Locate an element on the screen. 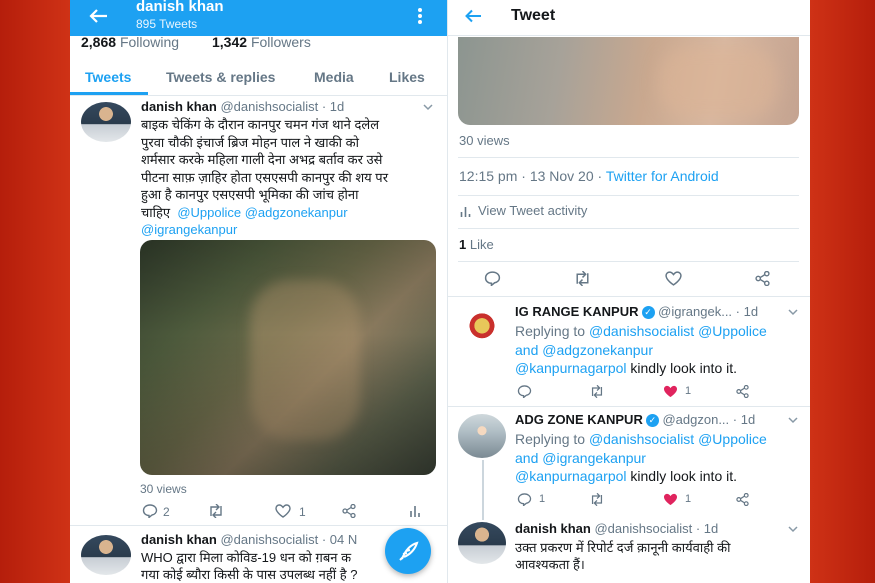 The height and width of the screenshot is (583, 875). reply-header: ADG ZONE KANPUR ✓ @adgzon... · 1d is located at coordinates (635, 419).